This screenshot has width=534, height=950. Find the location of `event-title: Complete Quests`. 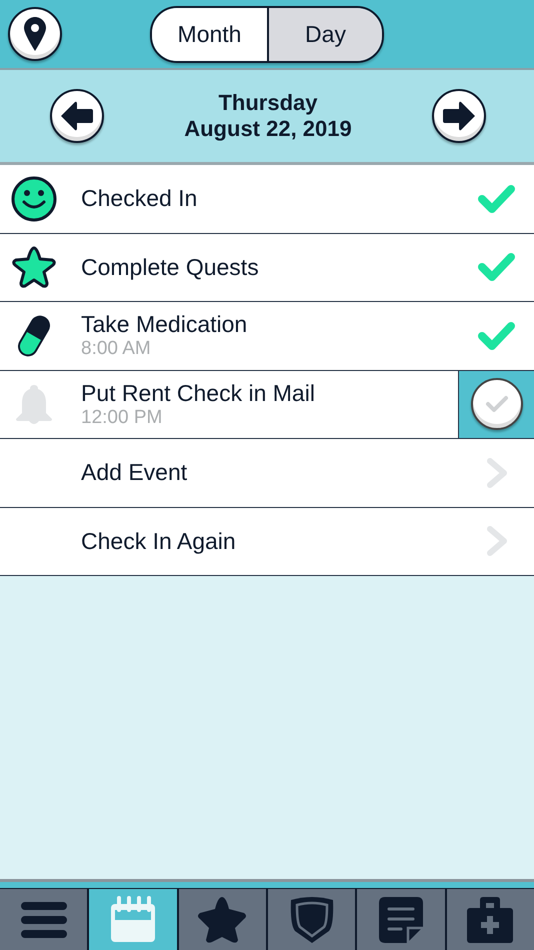

event-title: Complete Quests is located at coordinates (170, 267).